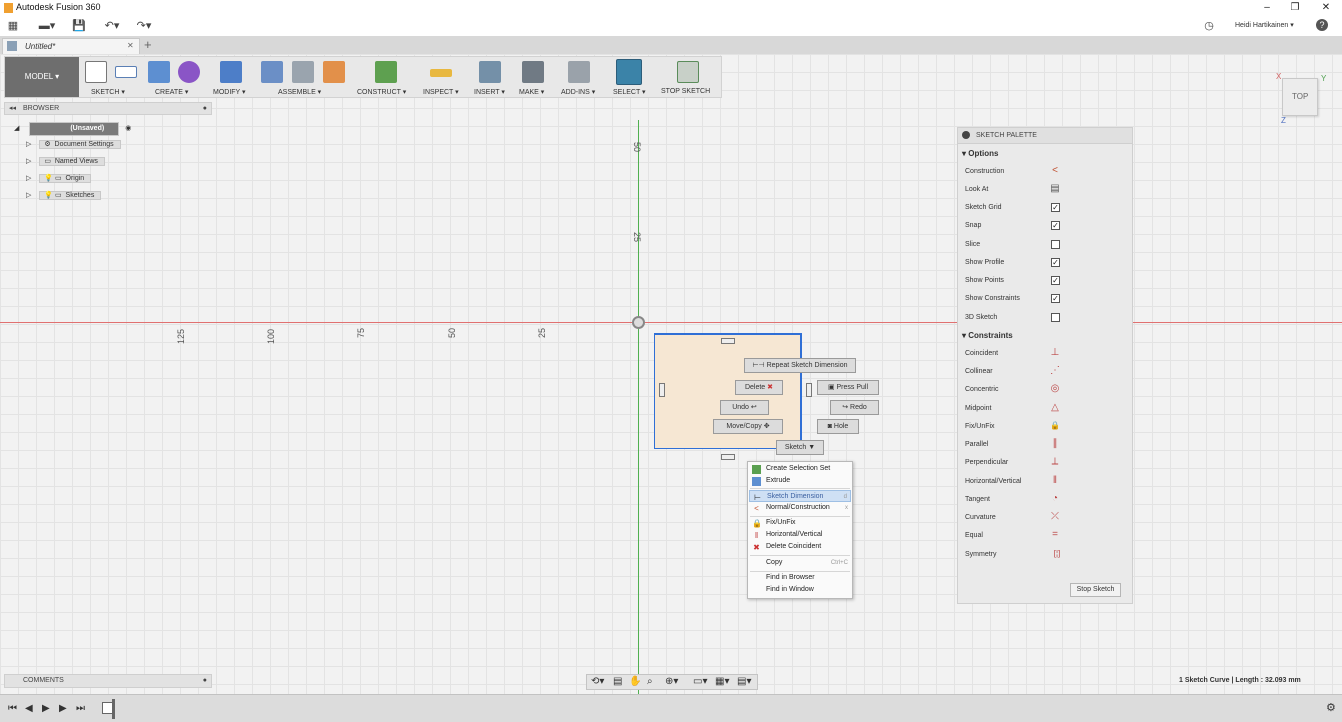 Image resolution: width=1342 pixels, height=722 pixels. I want to click on lightbulb-icon: 💡, so click(48, 195).